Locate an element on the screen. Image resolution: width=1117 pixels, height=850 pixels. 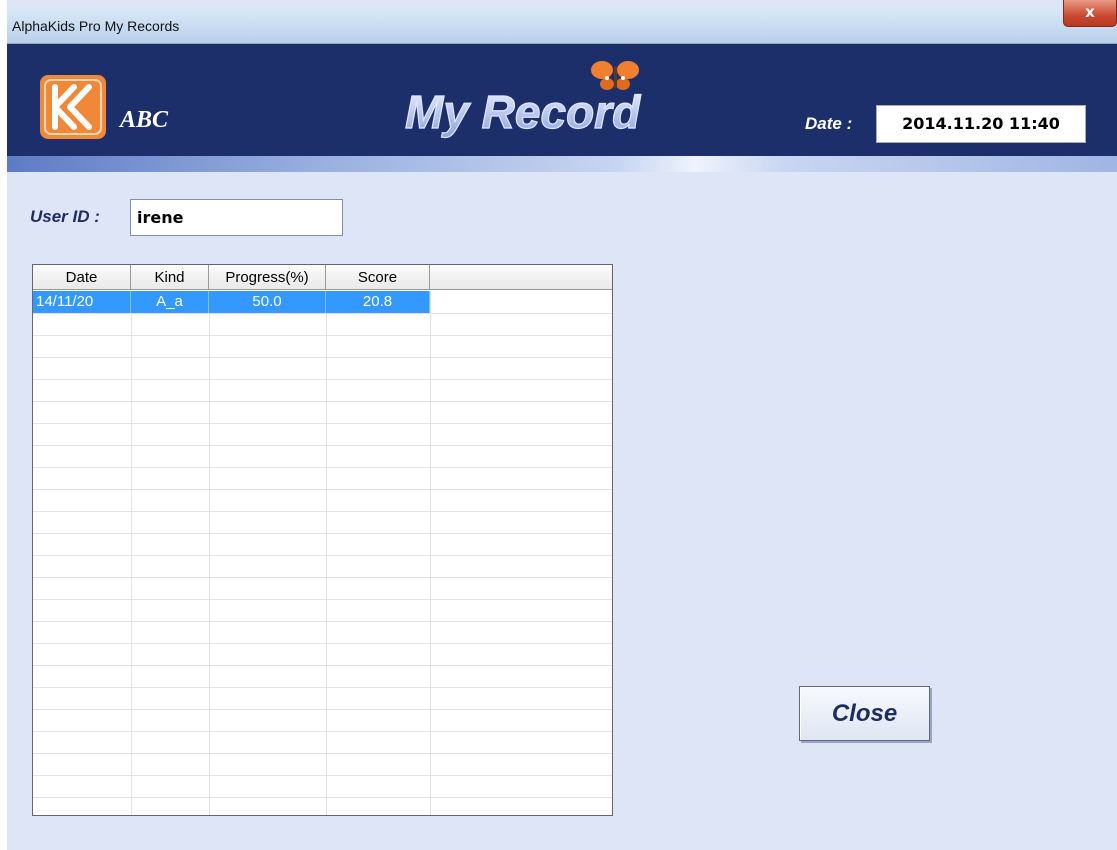
table-header: Date Kind Progress(%) Score is located at coordinates (322, 277).